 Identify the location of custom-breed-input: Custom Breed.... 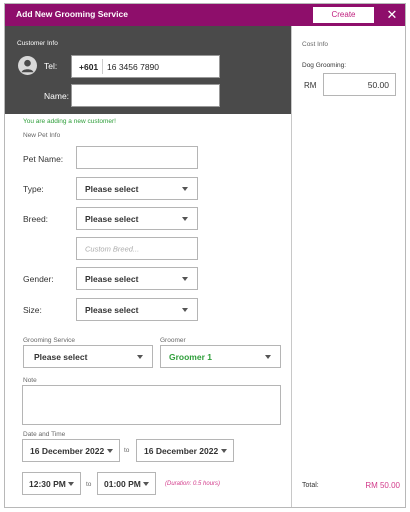
(137, 248).